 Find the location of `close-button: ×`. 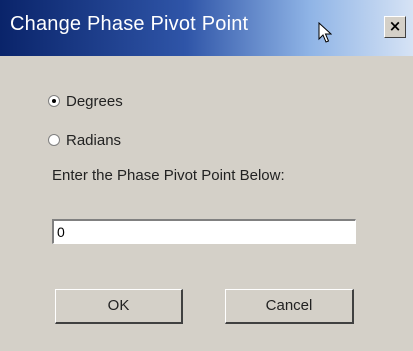

close-button: × is located at coordinates (395, 27).